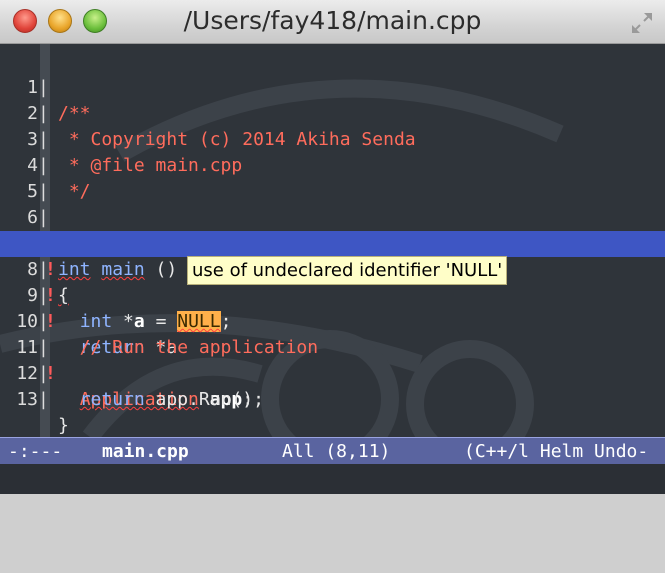 The width and height of the screenshot is (665, 573). I want to click on code-line: 12 | return app.Run();, so click(332, 372).